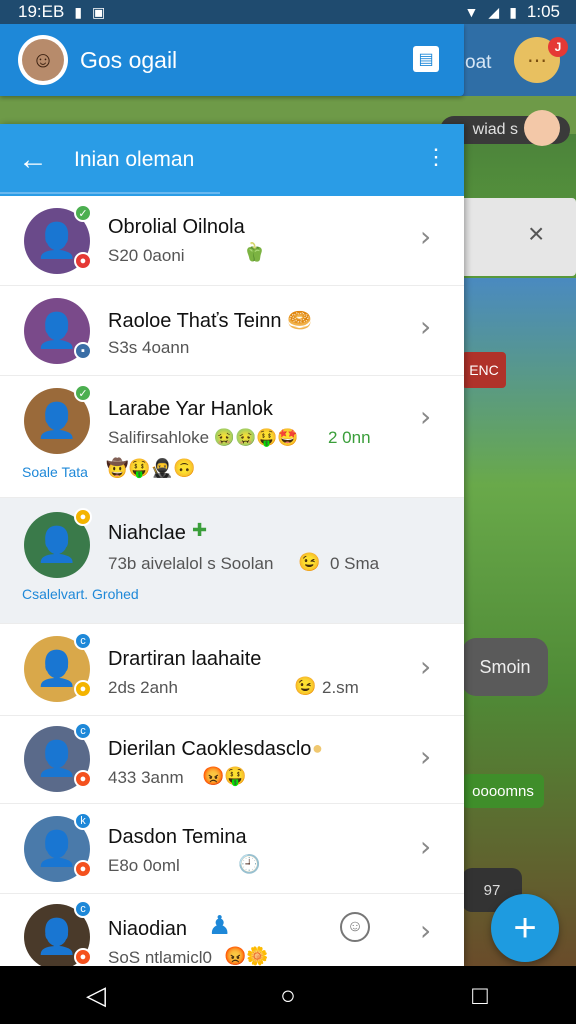 This screenshot has height=1024, width=576. Describe the element at coordinates (147, 533) in the screenshot. I see `contact-name: Niahclae` at that location.